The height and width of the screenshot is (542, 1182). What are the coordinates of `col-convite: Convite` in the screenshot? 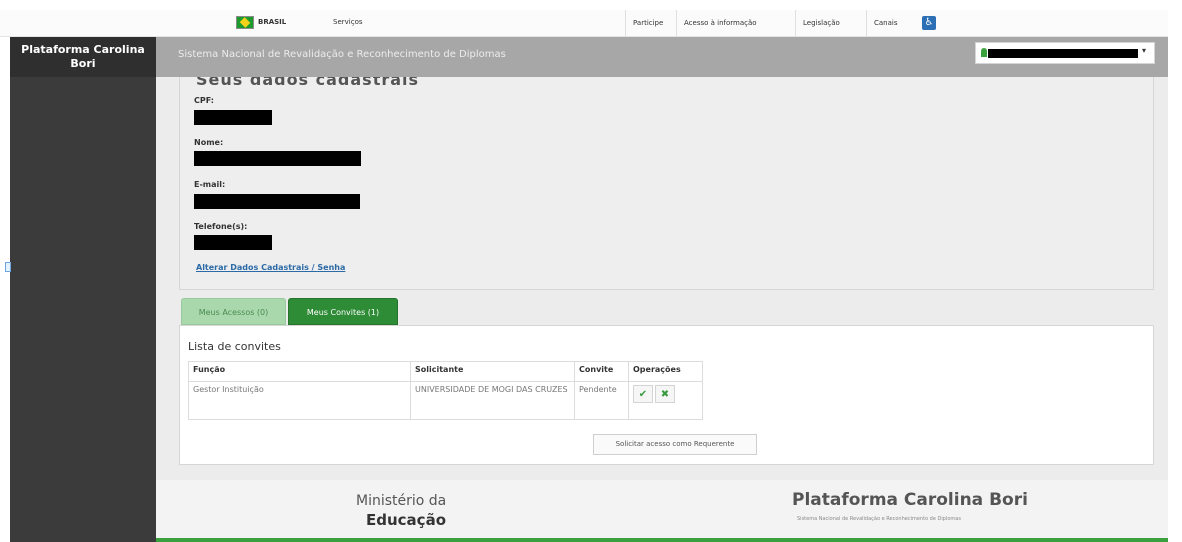 It's located at (601, 371).